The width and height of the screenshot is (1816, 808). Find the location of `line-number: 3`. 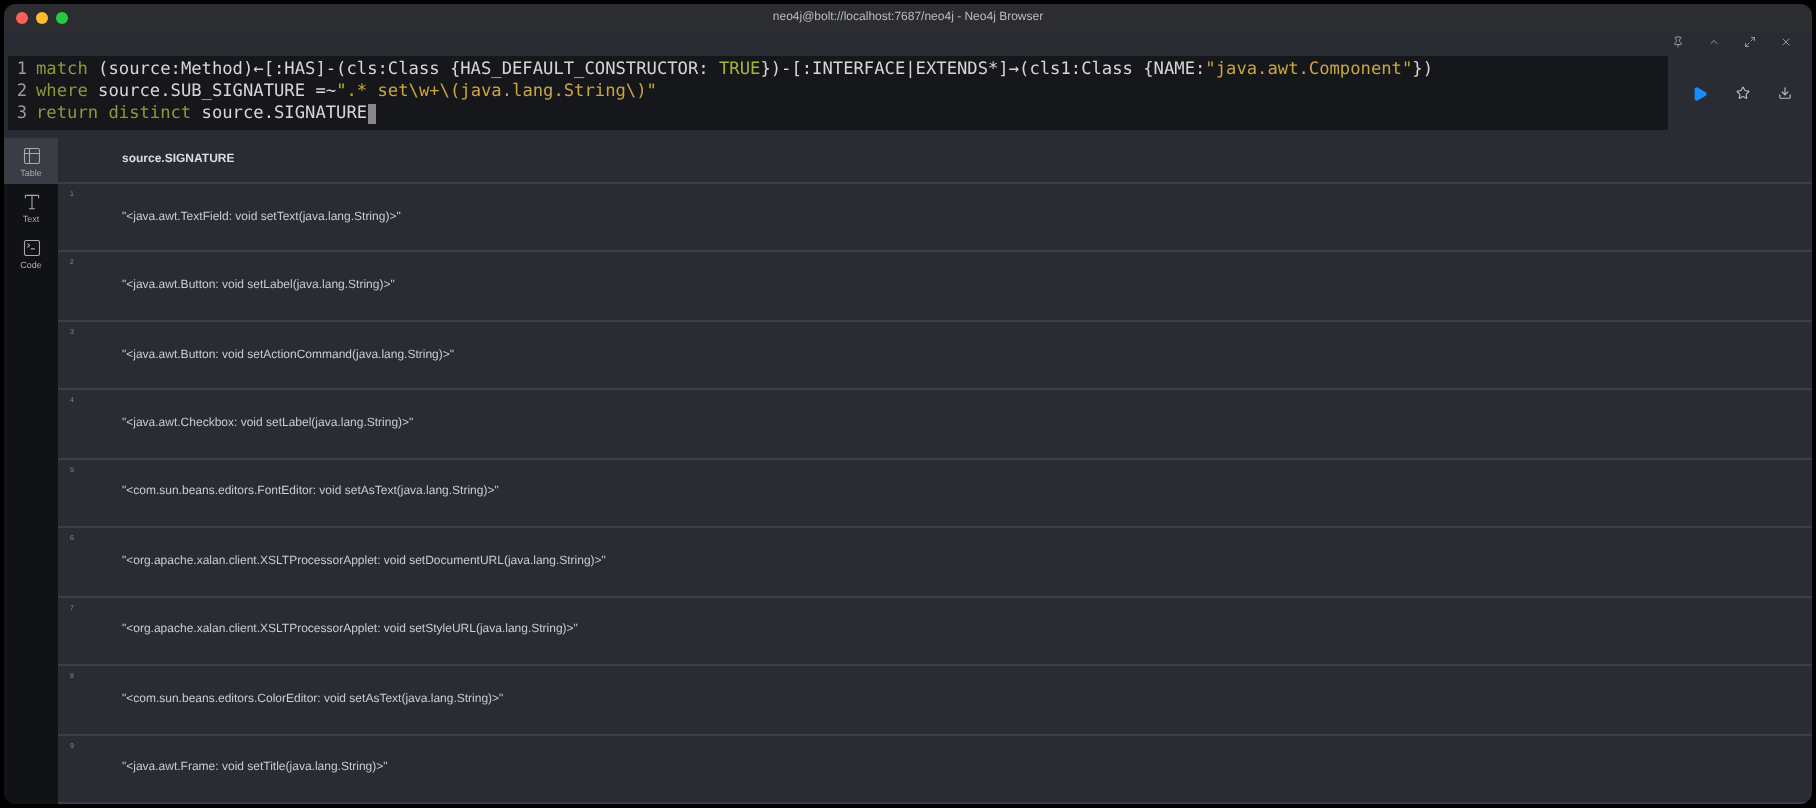

line-number: 3 is located at coordinates (22, 115).